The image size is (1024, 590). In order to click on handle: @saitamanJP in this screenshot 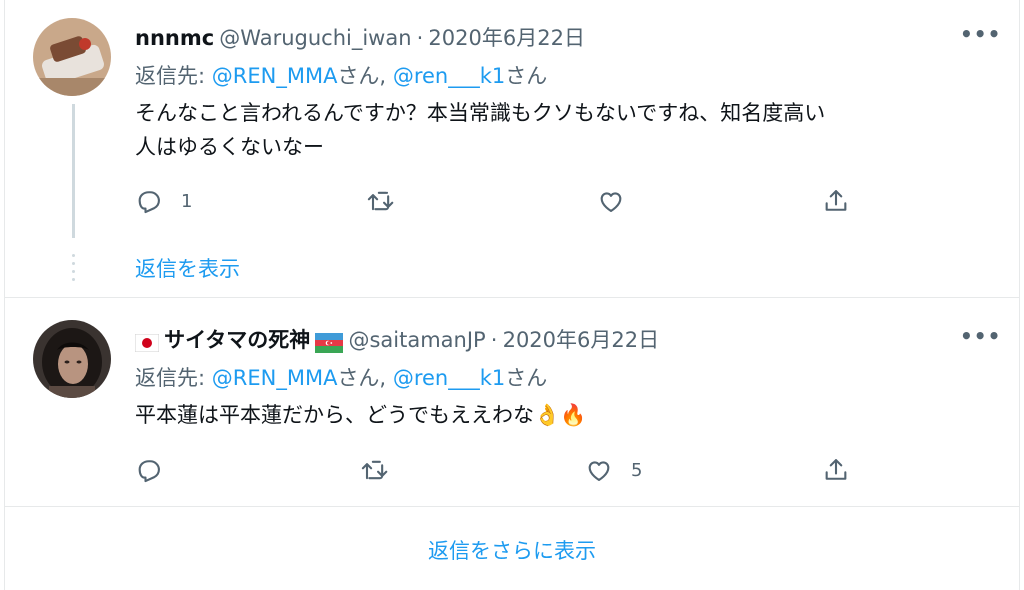, I will do `click(416, 340)`.